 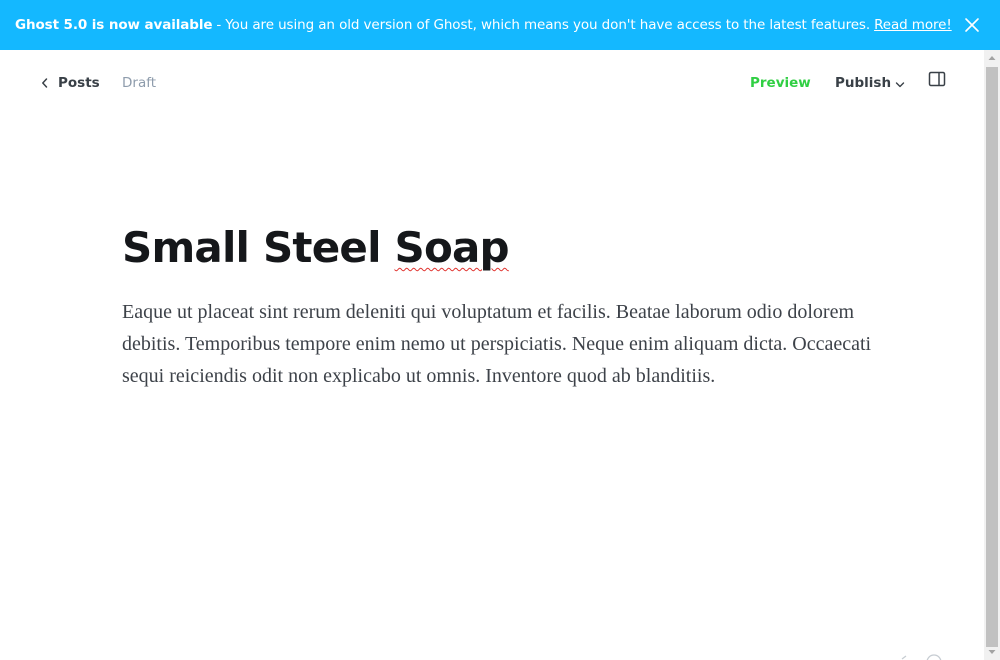 I want to click on post-title-text: Small Steel, so click(x=258, y=247).